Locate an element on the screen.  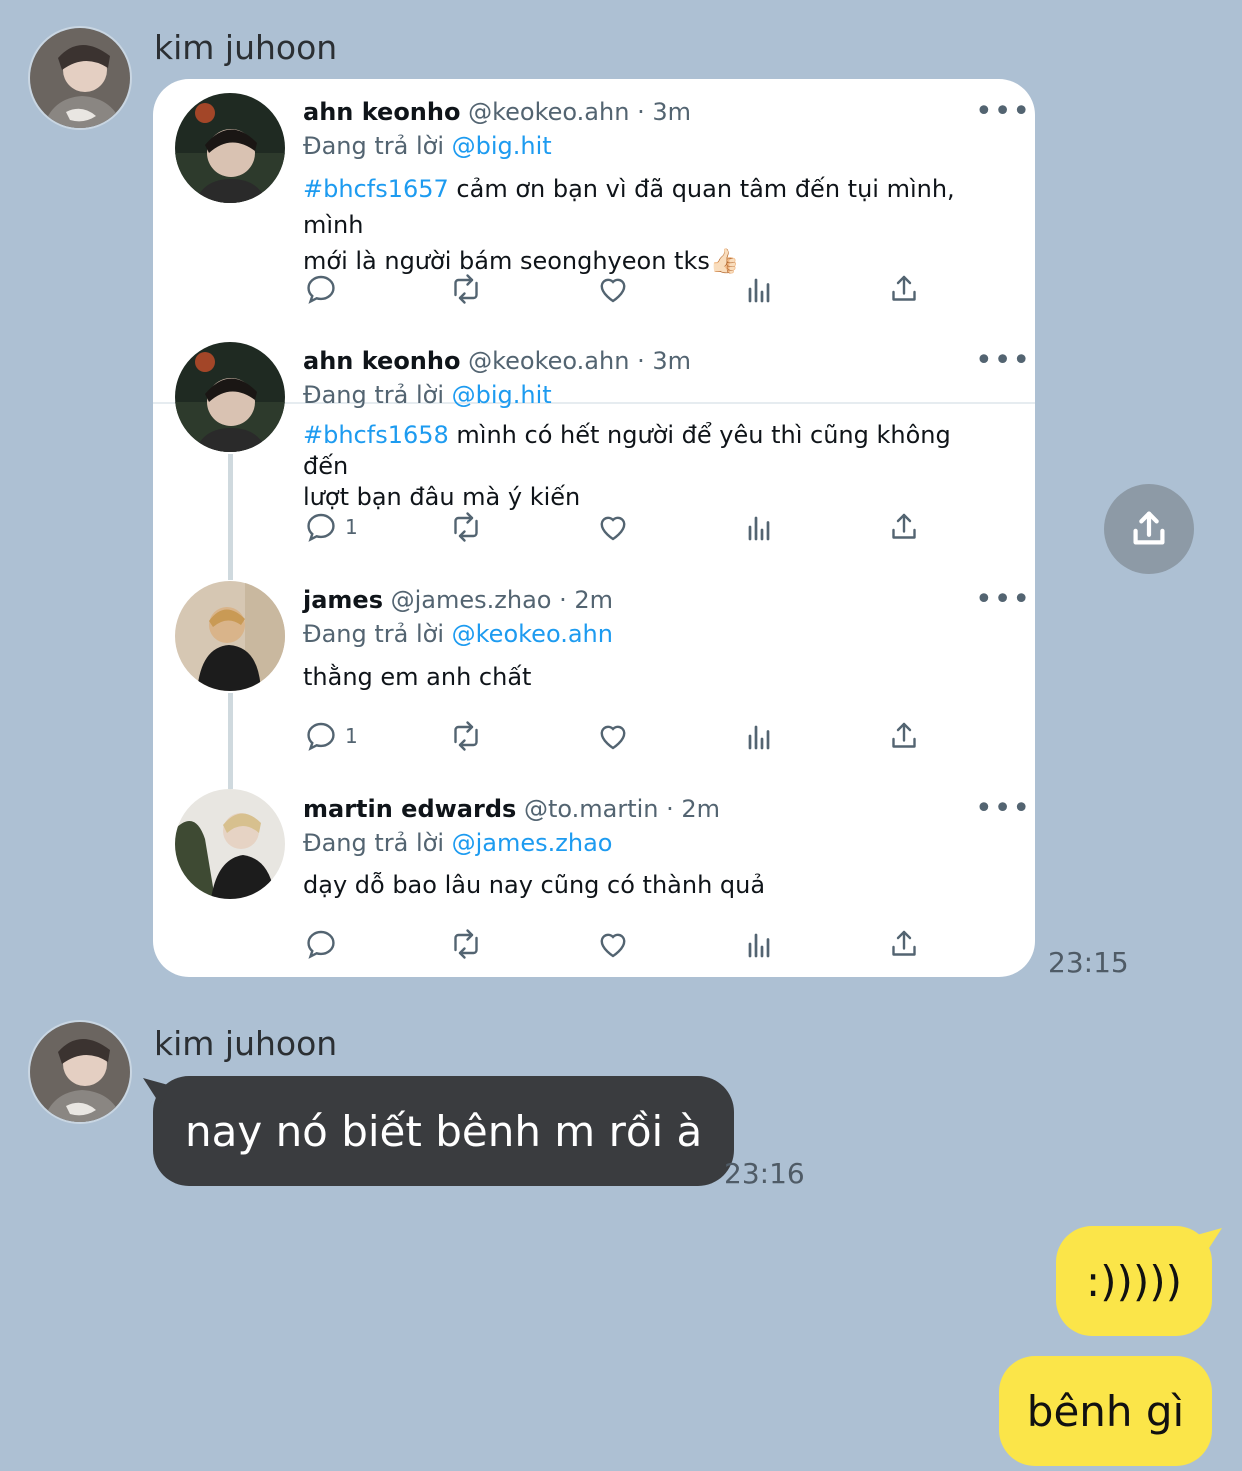
tweet-handle: @james.zhao is located at coordinates (471, 600).